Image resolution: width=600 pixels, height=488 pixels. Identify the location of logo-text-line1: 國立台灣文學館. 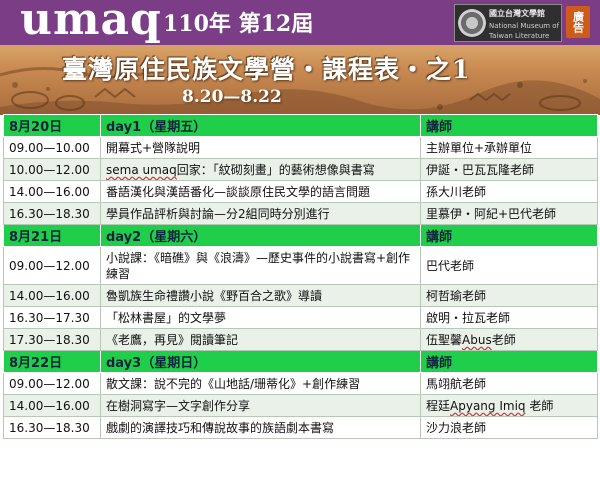
(517, 13).